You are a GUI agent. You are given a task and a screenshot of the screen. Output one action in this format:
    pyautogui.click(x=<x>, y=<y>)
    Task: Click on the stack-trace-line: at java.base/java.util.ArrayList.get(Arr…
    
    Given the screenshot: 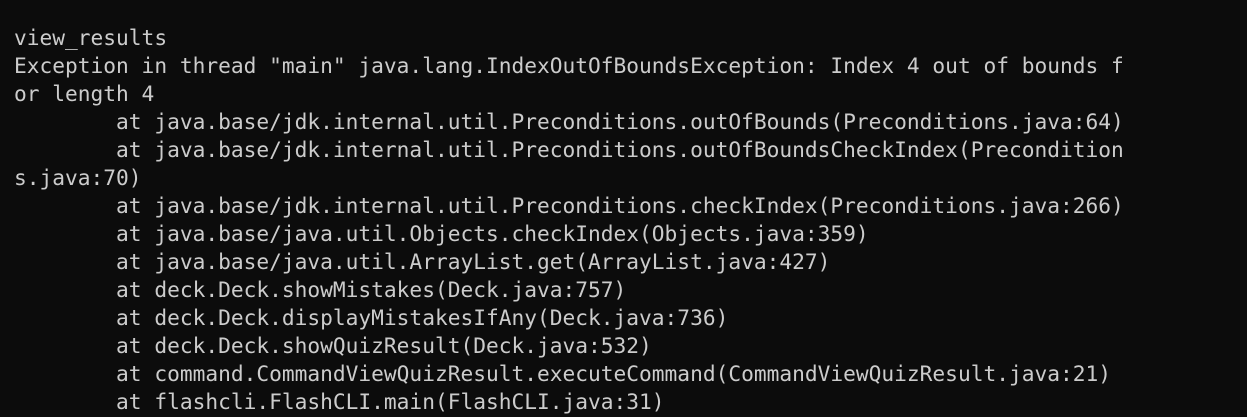 What is the action you would take?
    pyautogui.click(x=422, y=261)
    